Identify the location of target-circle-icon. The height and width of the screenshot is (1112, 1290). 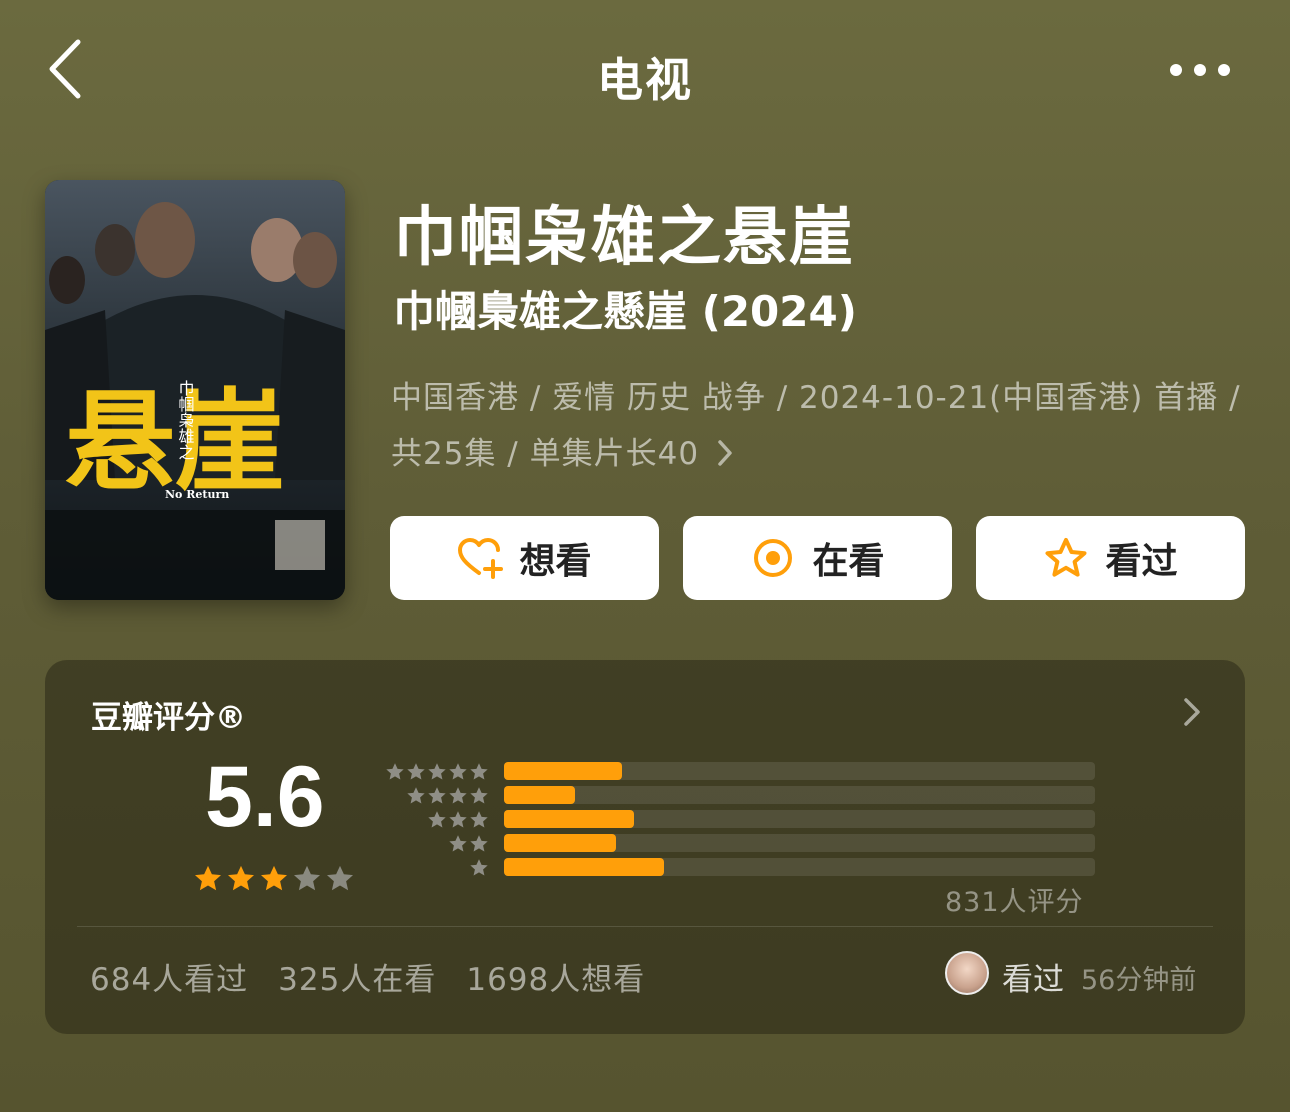
(773, 558).